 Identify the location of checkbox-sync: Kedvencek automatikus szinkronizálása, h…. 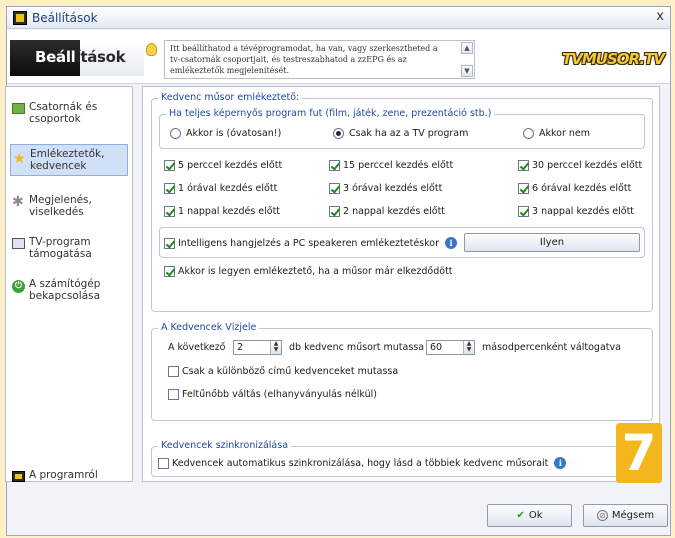
(362, 463).